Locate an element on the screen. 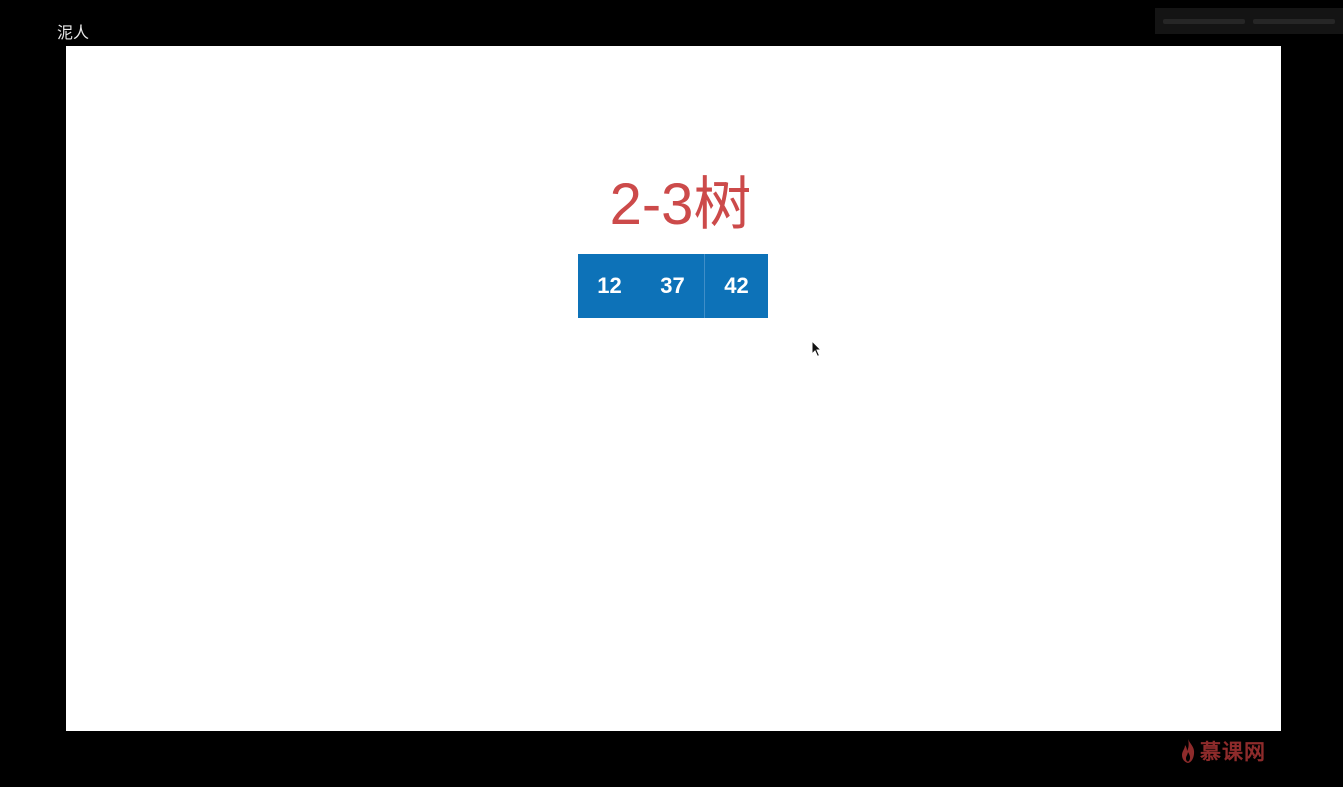  slide-title-wrapper: 2-3树 is located at coordinates (673, 205).